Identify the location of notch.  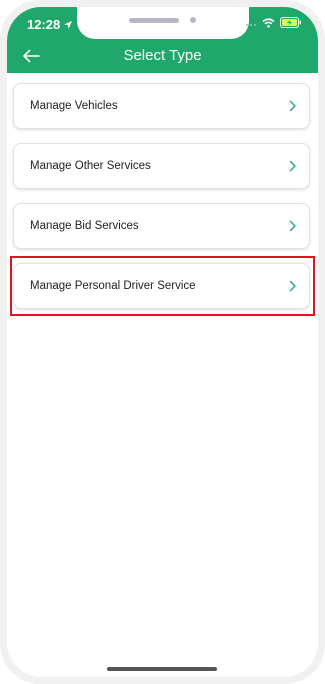
(163, 23).